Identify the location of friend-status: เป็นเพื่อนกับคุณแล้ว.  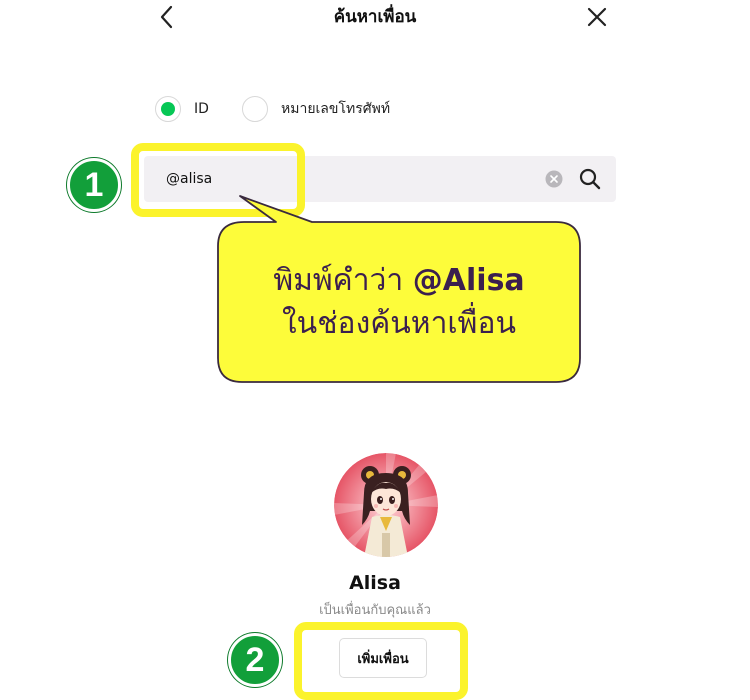
(375, 610).